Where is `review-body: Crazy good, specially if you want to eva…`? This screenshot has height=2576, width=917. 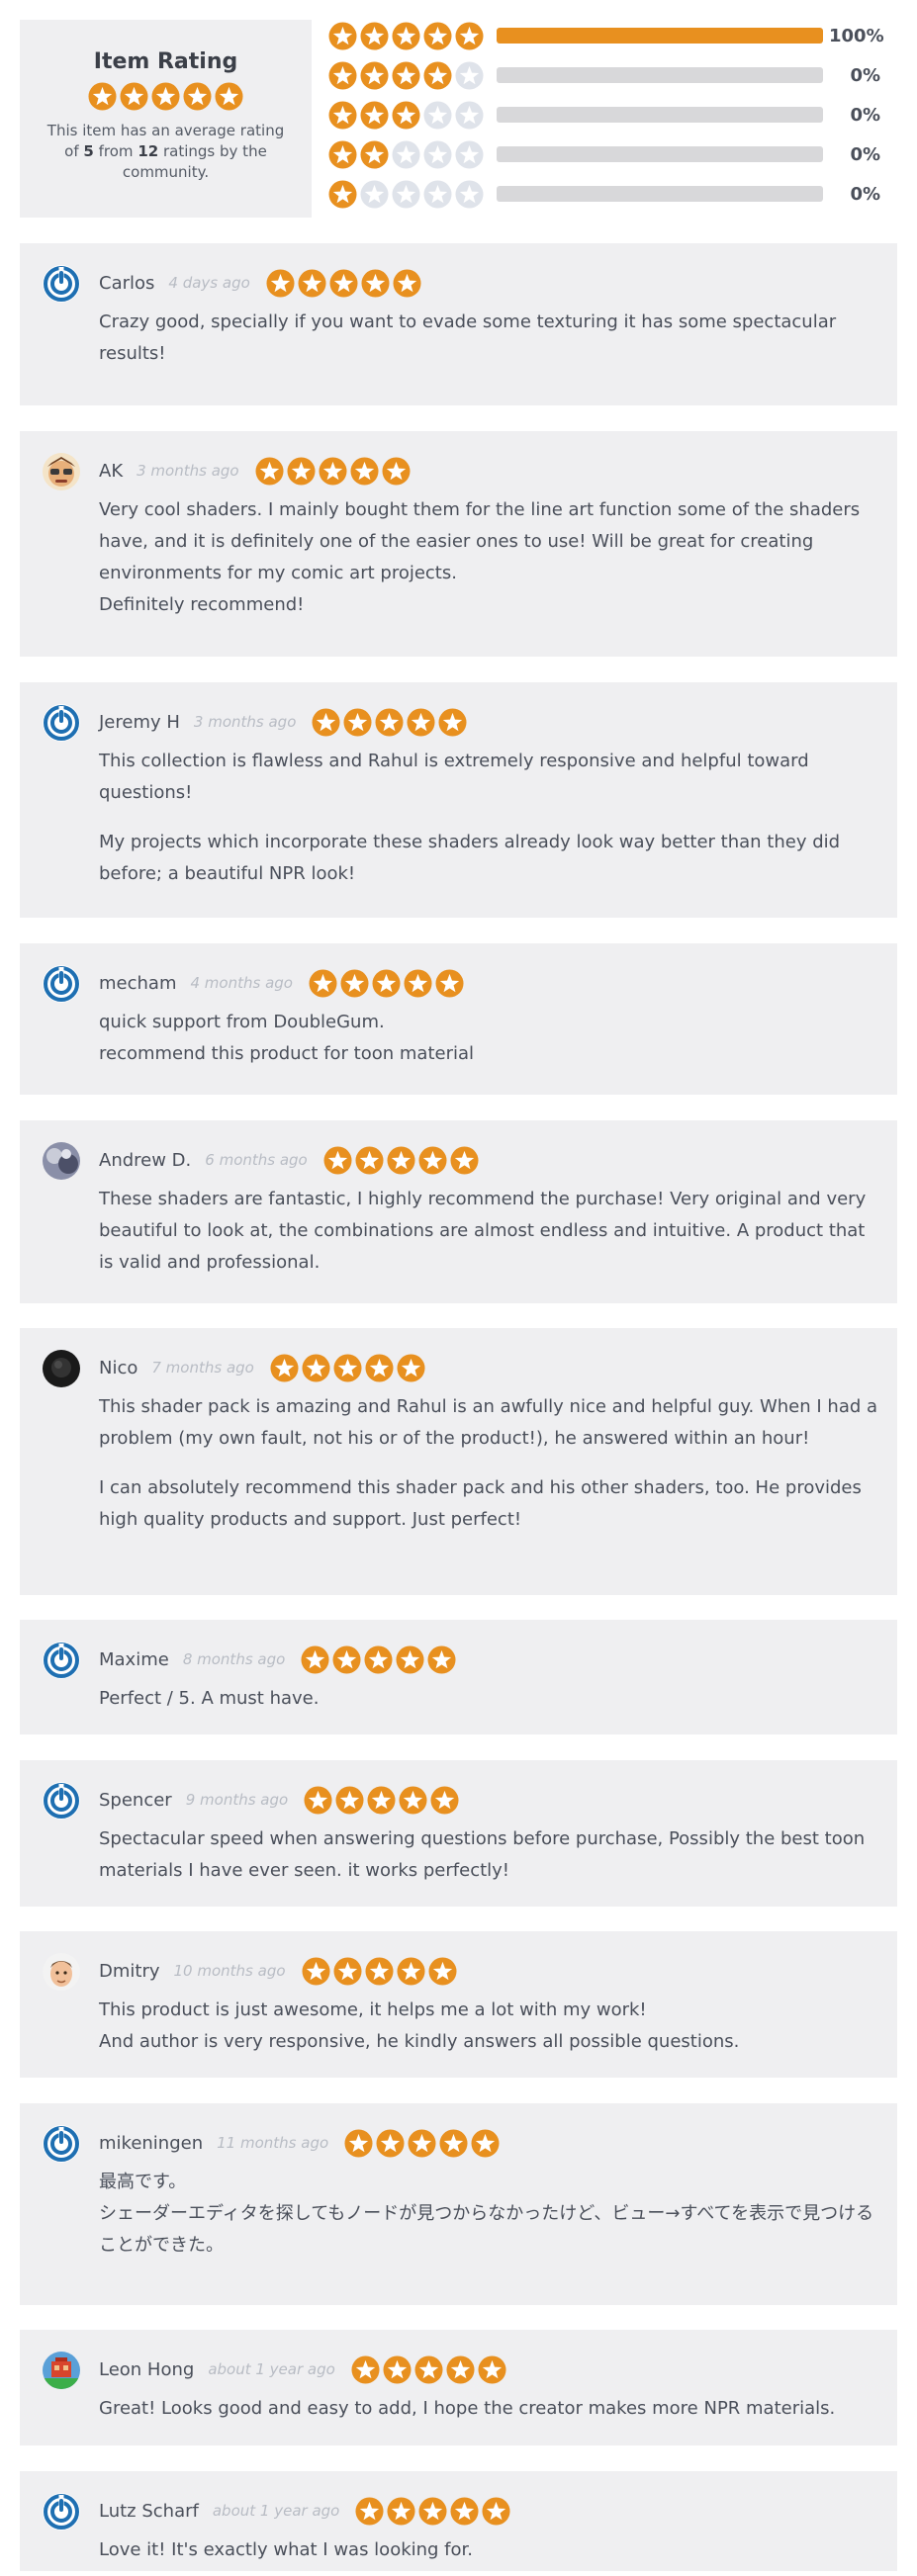
review-body: Crazy good, specially if you want to eva… is located at coordinates (489, 338).